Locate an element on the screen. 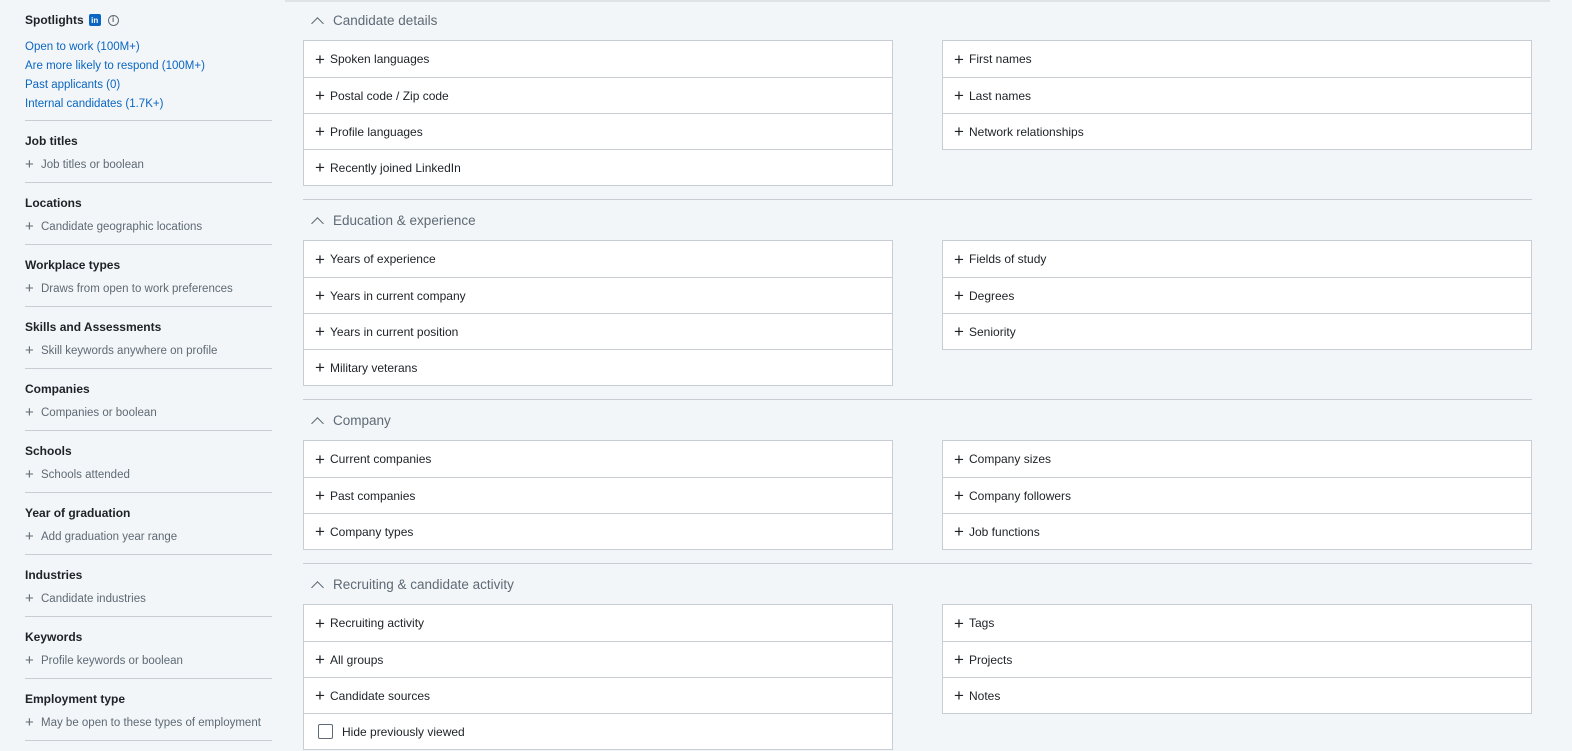 The width and height of the screenshot is (1572, 751). add-company-sizes-filter: + Company sizes is located at coordinates (1237, 459).